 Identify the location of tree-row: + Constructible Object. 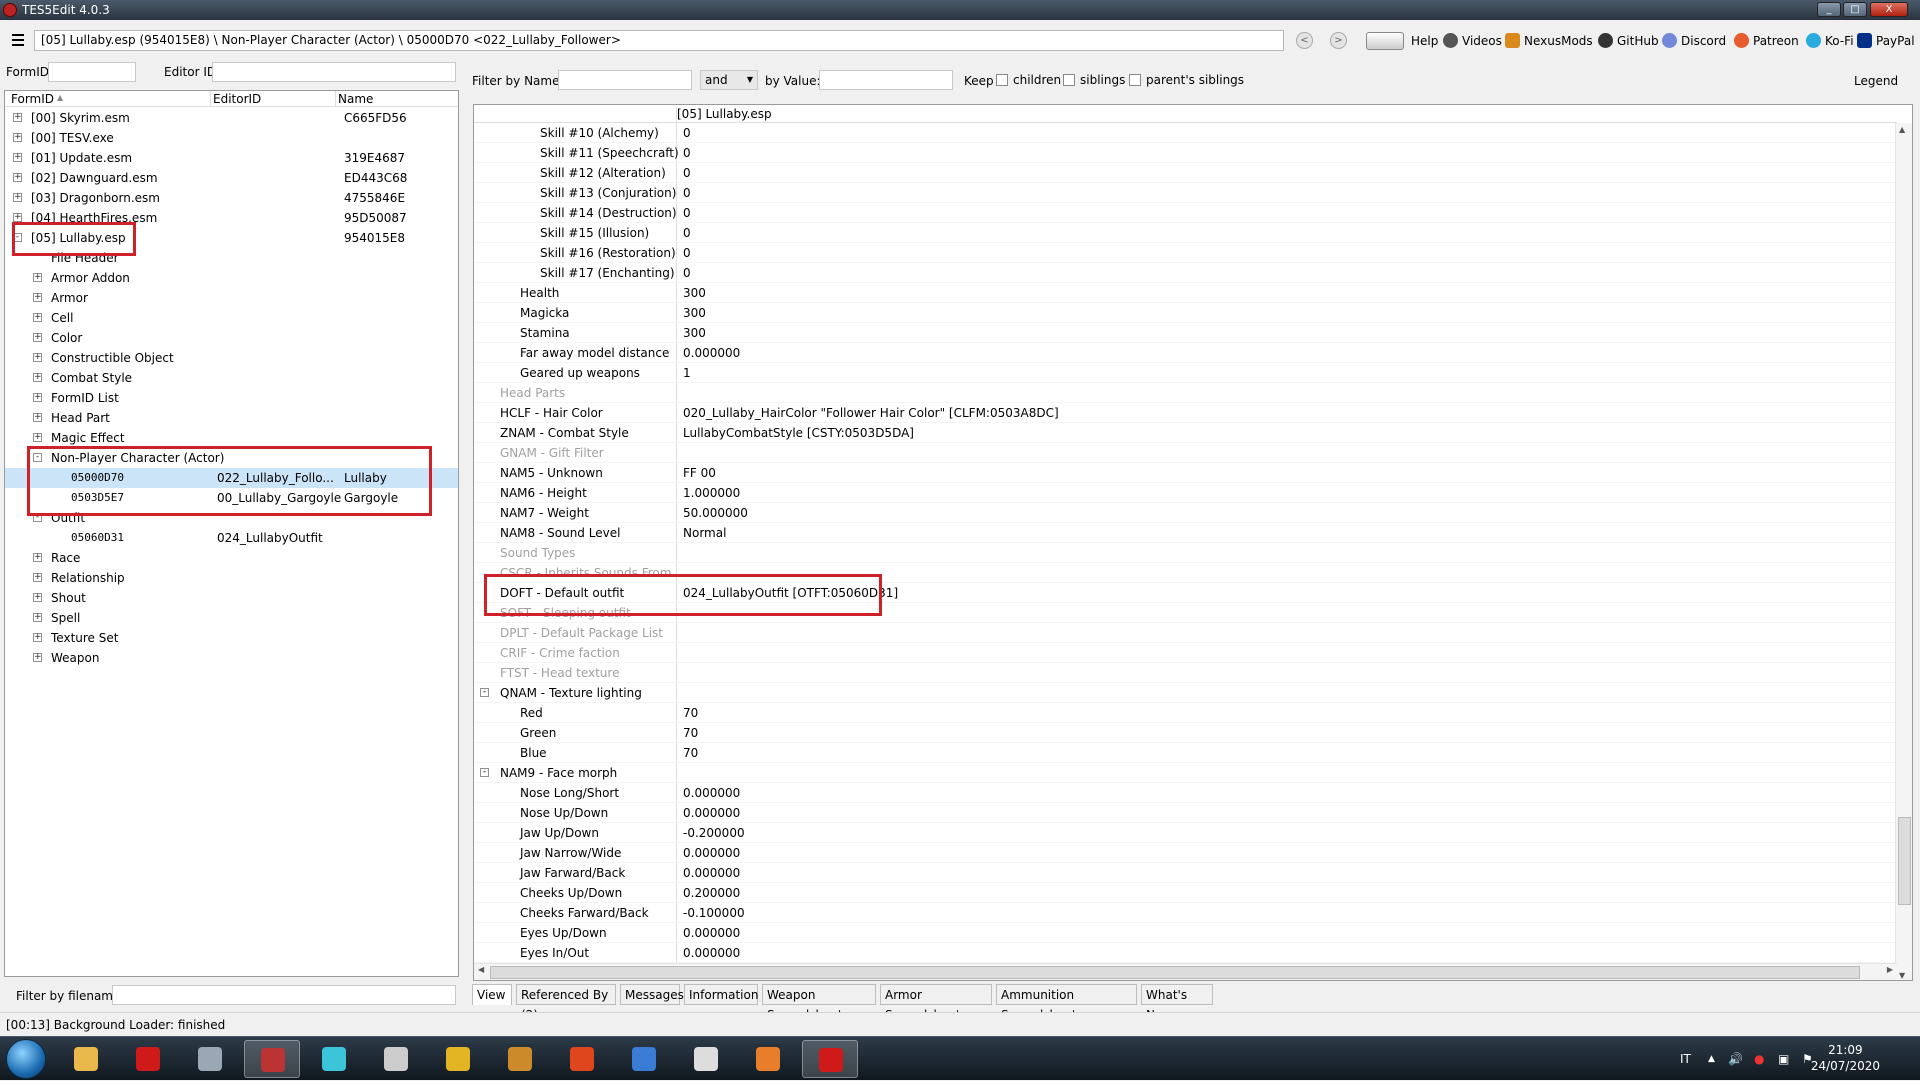
(231, 358).